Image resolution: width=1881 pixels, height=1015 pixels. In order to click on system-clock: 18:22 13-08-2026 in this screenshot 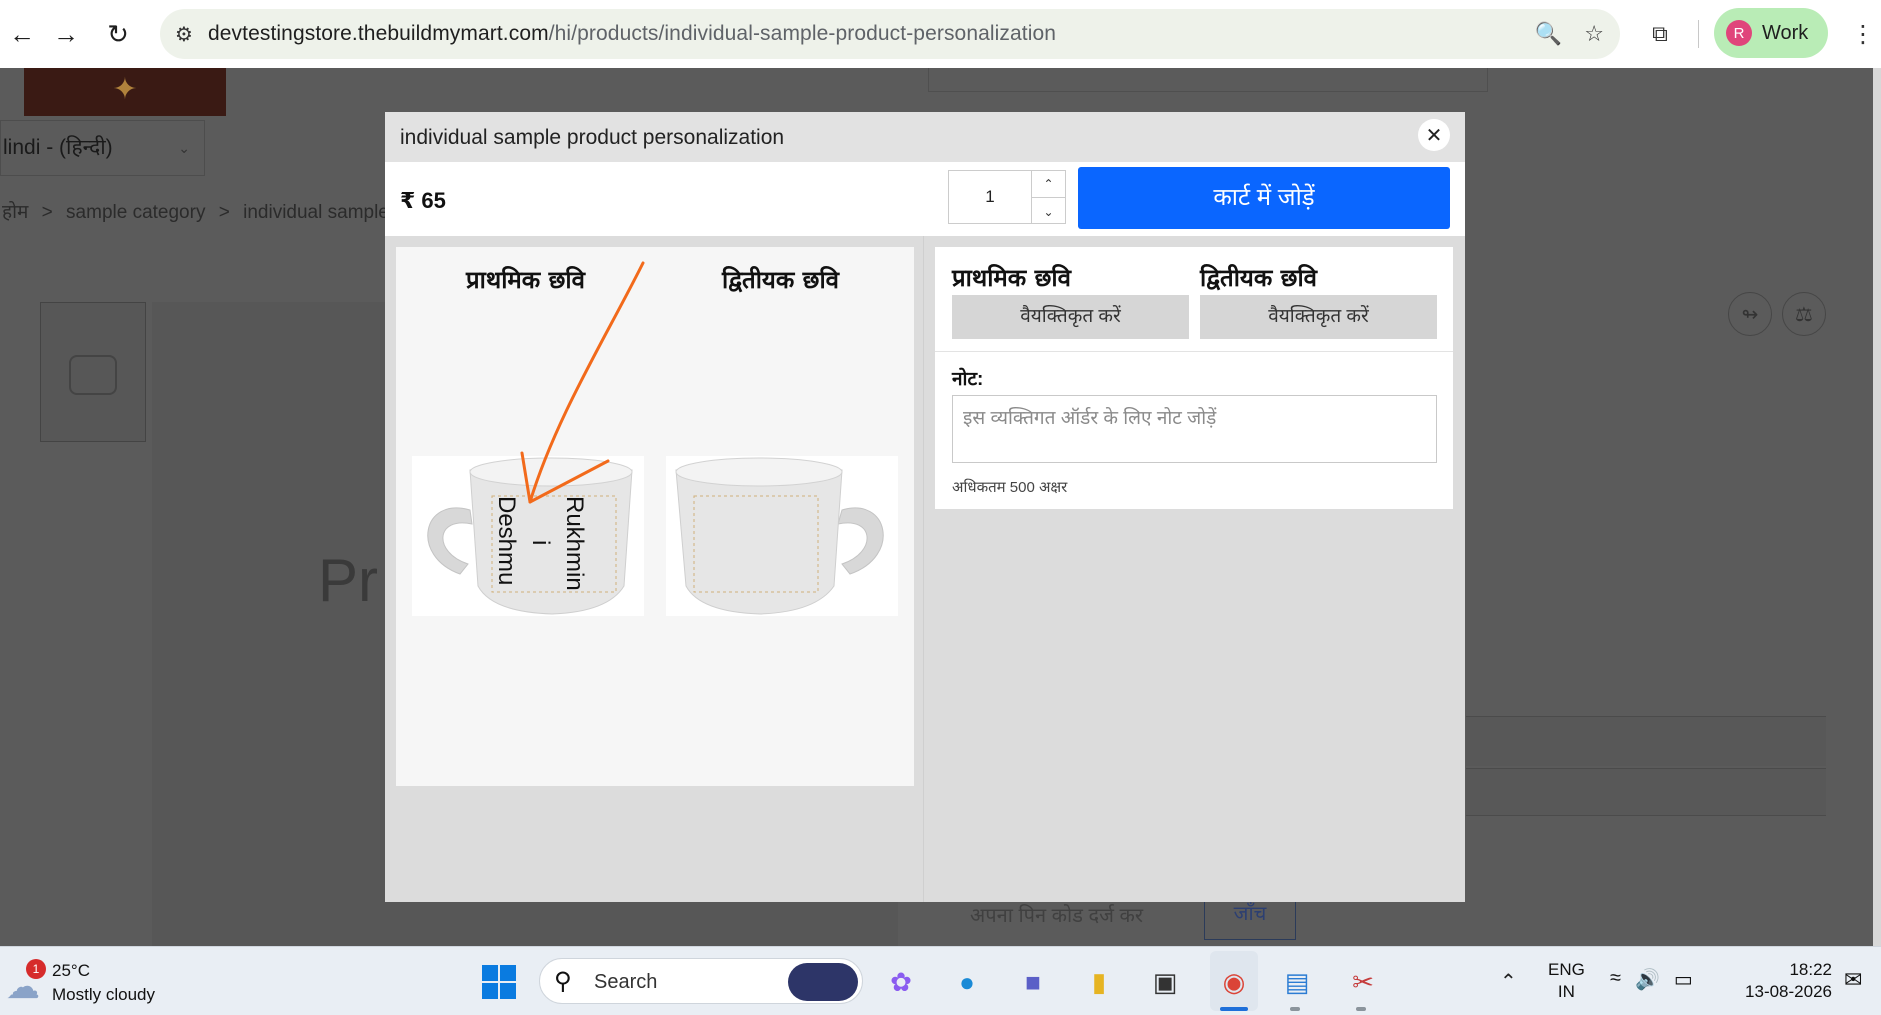, I will do `click(1784, 981)`.